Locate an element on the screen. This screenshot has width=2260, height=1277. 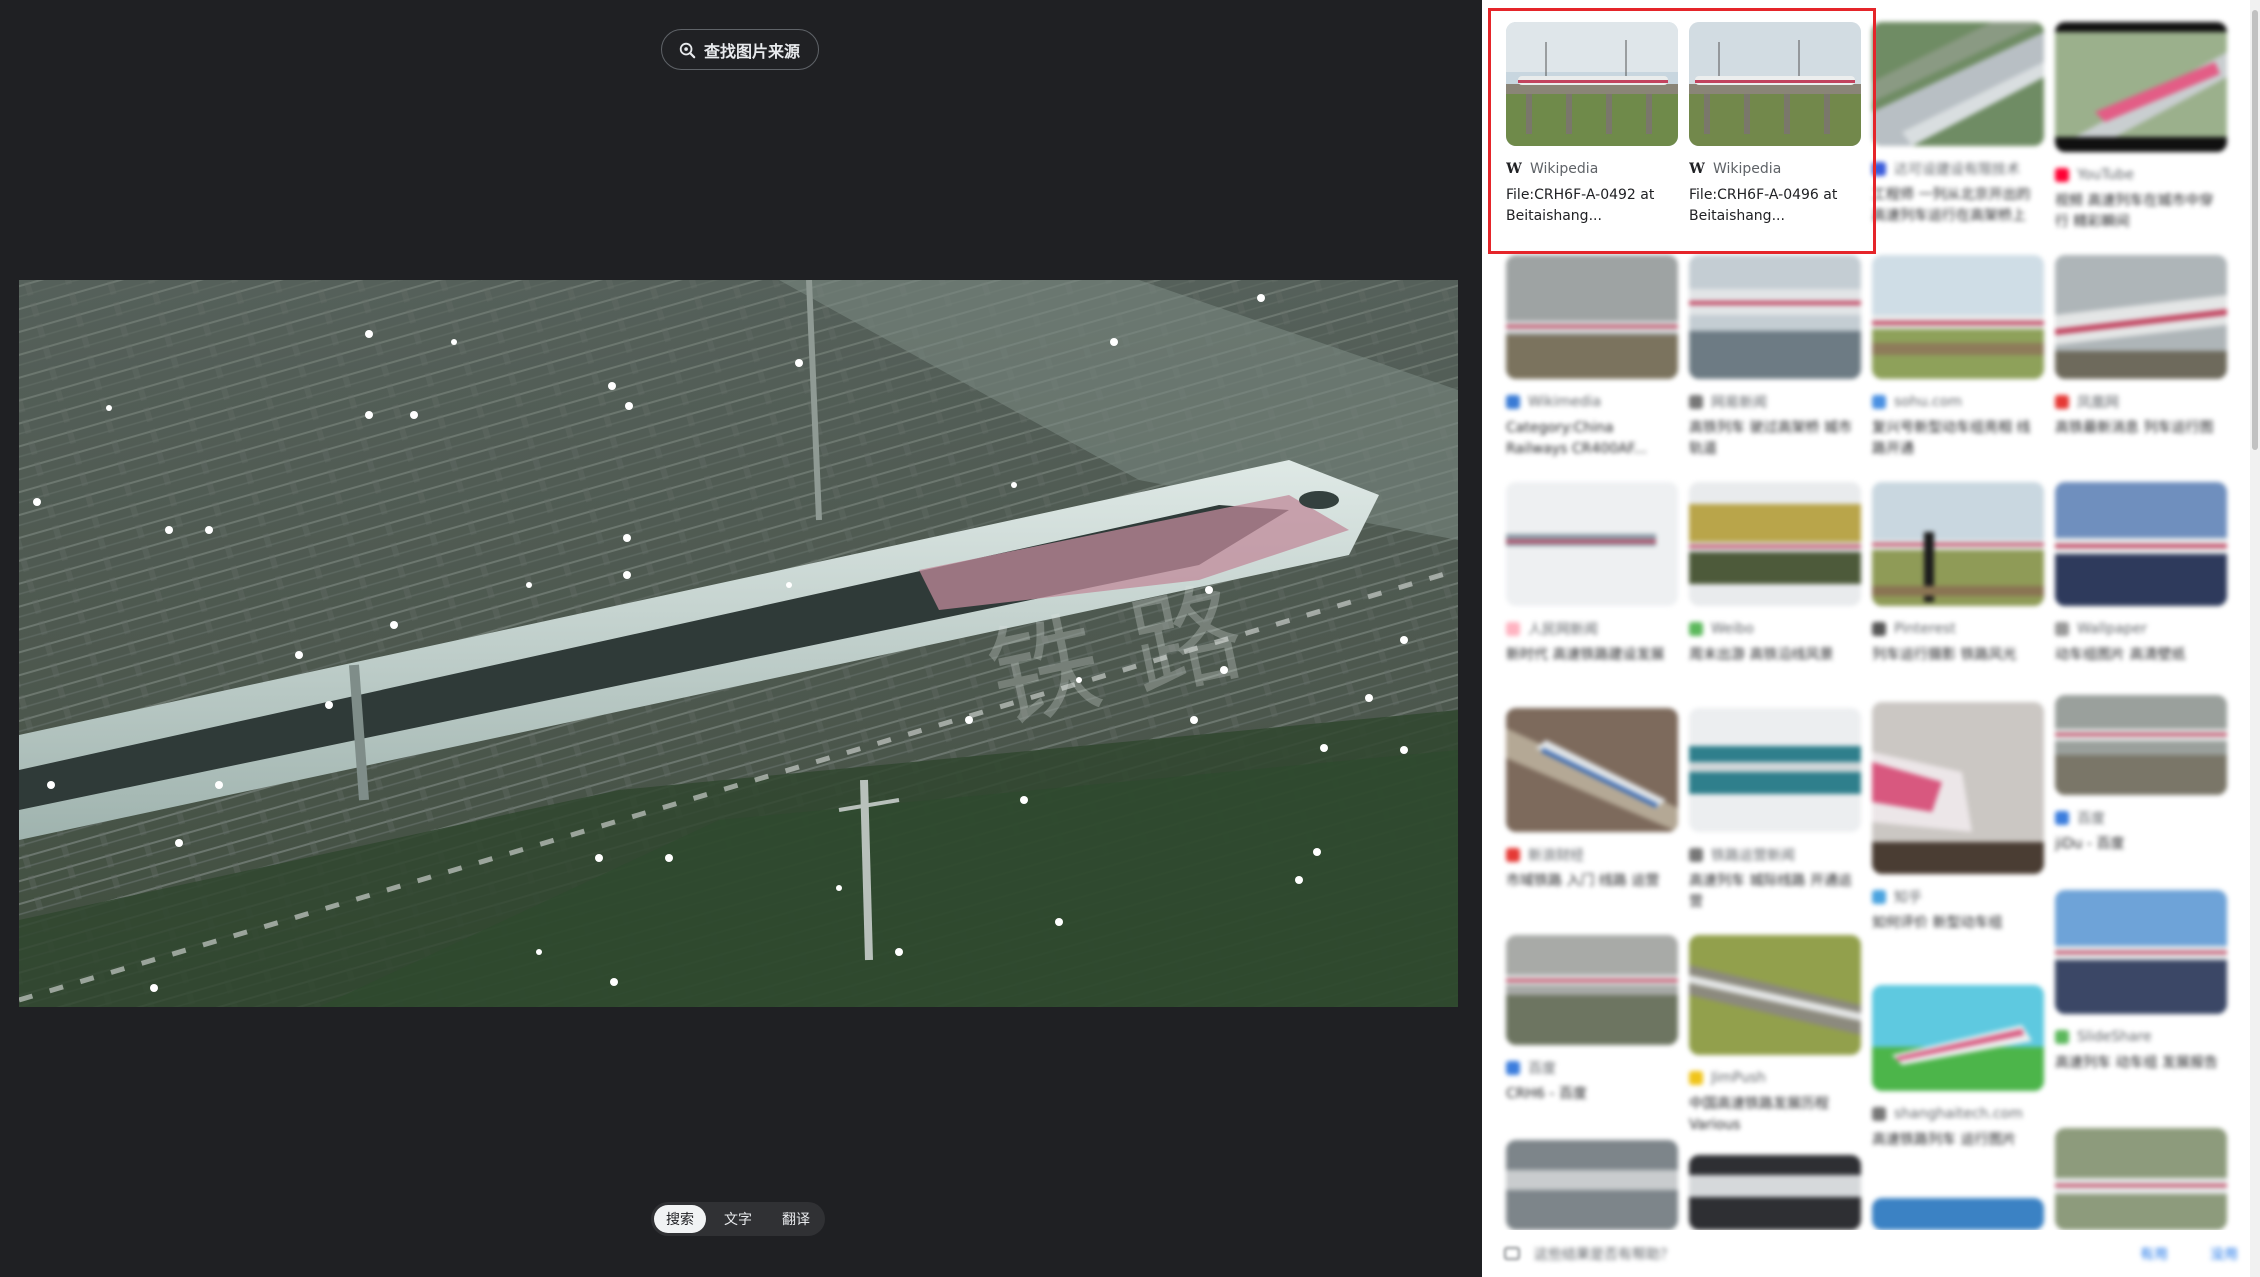
result-card: 人民网新闻 新时代 高速铁路建设发展 is located at coordinates (1592, 584).